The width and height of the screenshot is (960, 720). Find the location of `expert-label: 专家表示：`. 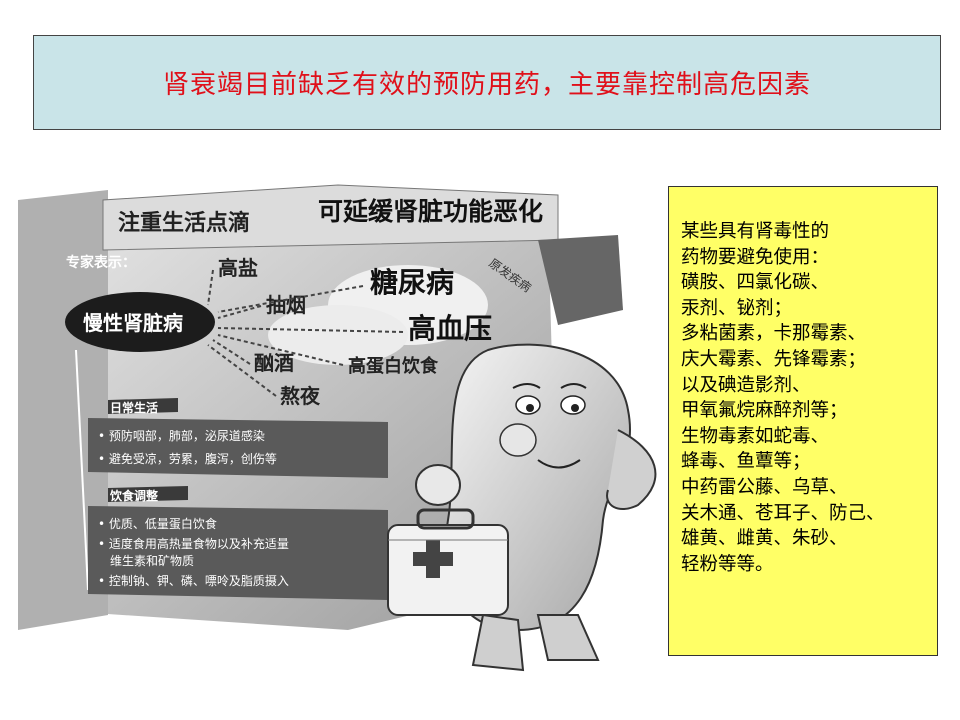

expert-label: 专家表示： is located at coordinates (101, 262).